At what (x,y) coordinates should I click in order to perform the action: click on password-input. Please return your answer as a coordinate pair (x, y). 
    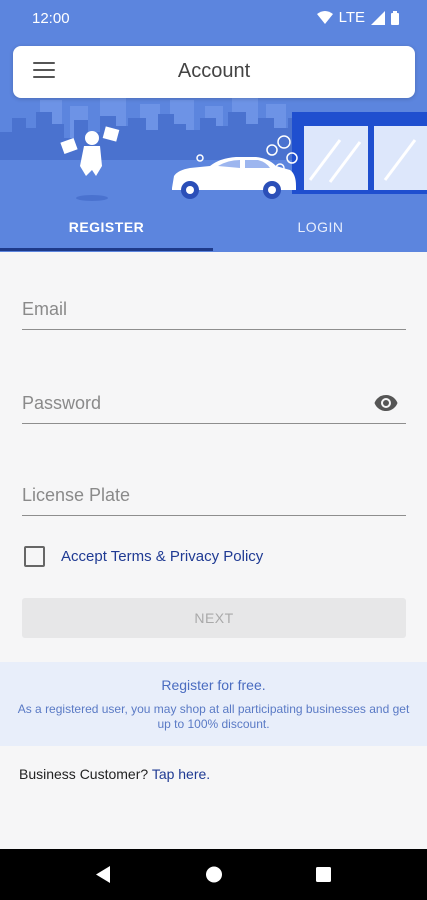
    Looking at the image, I should click on (214, 403).